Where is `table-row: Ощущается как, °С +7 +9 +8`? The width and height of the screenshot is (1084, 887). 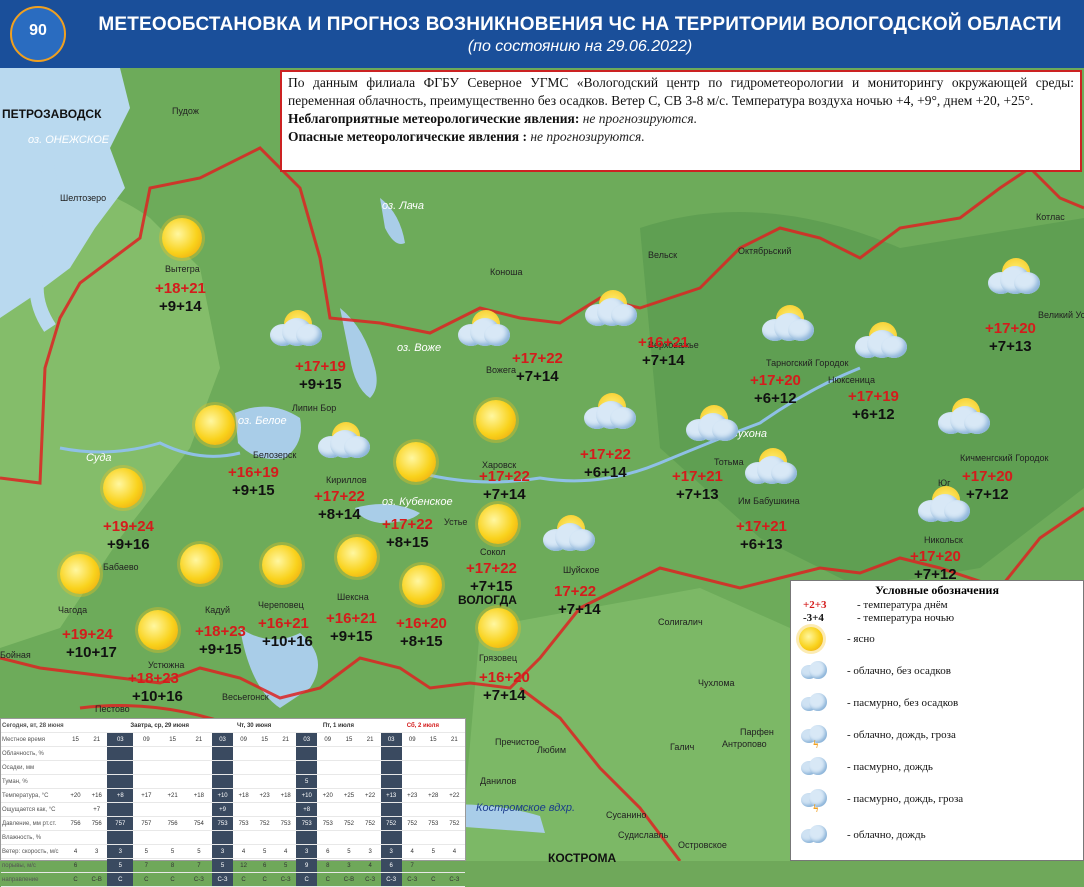
table-row: Ощущается как, °С +7 +9 +8 is located at coordinates (233, 809).